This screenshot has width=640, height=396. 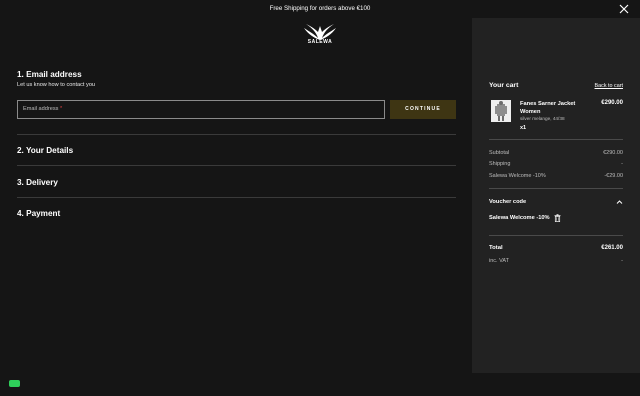 I want to click on product-variant: silver melange, 44/38, so click(x=542, y=118).